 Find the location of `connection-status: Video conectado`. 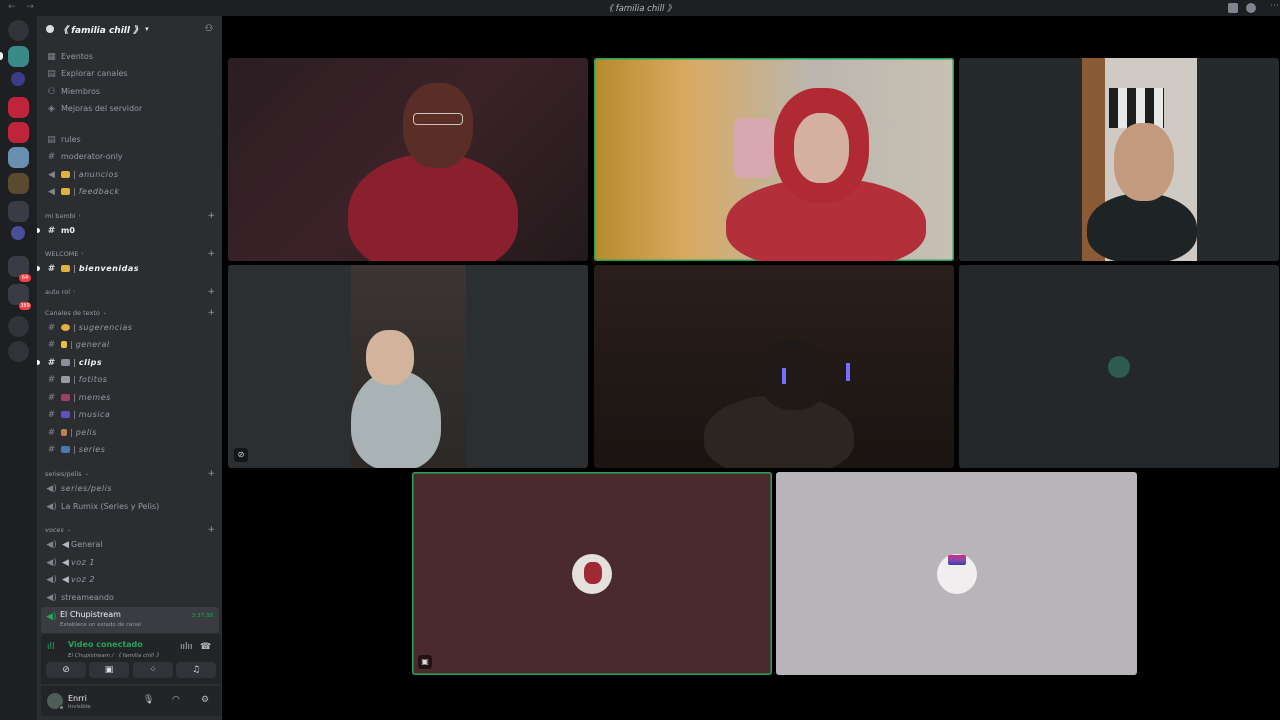

connection-status: Video conectado is located at coordinates (105, 644).